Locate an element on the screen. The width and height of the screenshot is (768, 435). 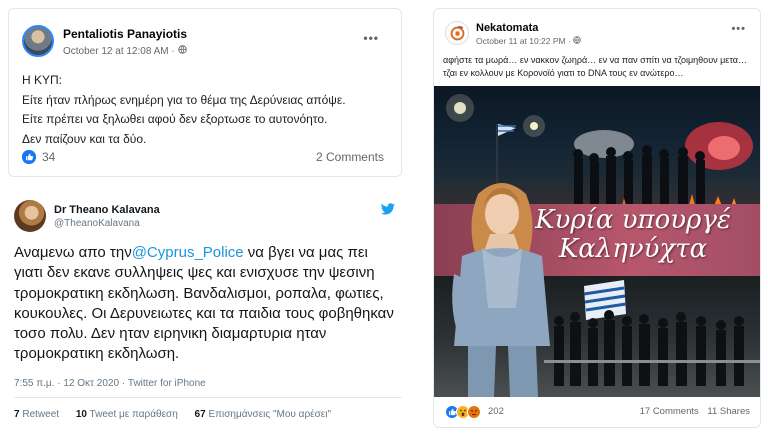
post-line: Δεν παίζουν και τα δύο. is located at coordinates (84, 138).